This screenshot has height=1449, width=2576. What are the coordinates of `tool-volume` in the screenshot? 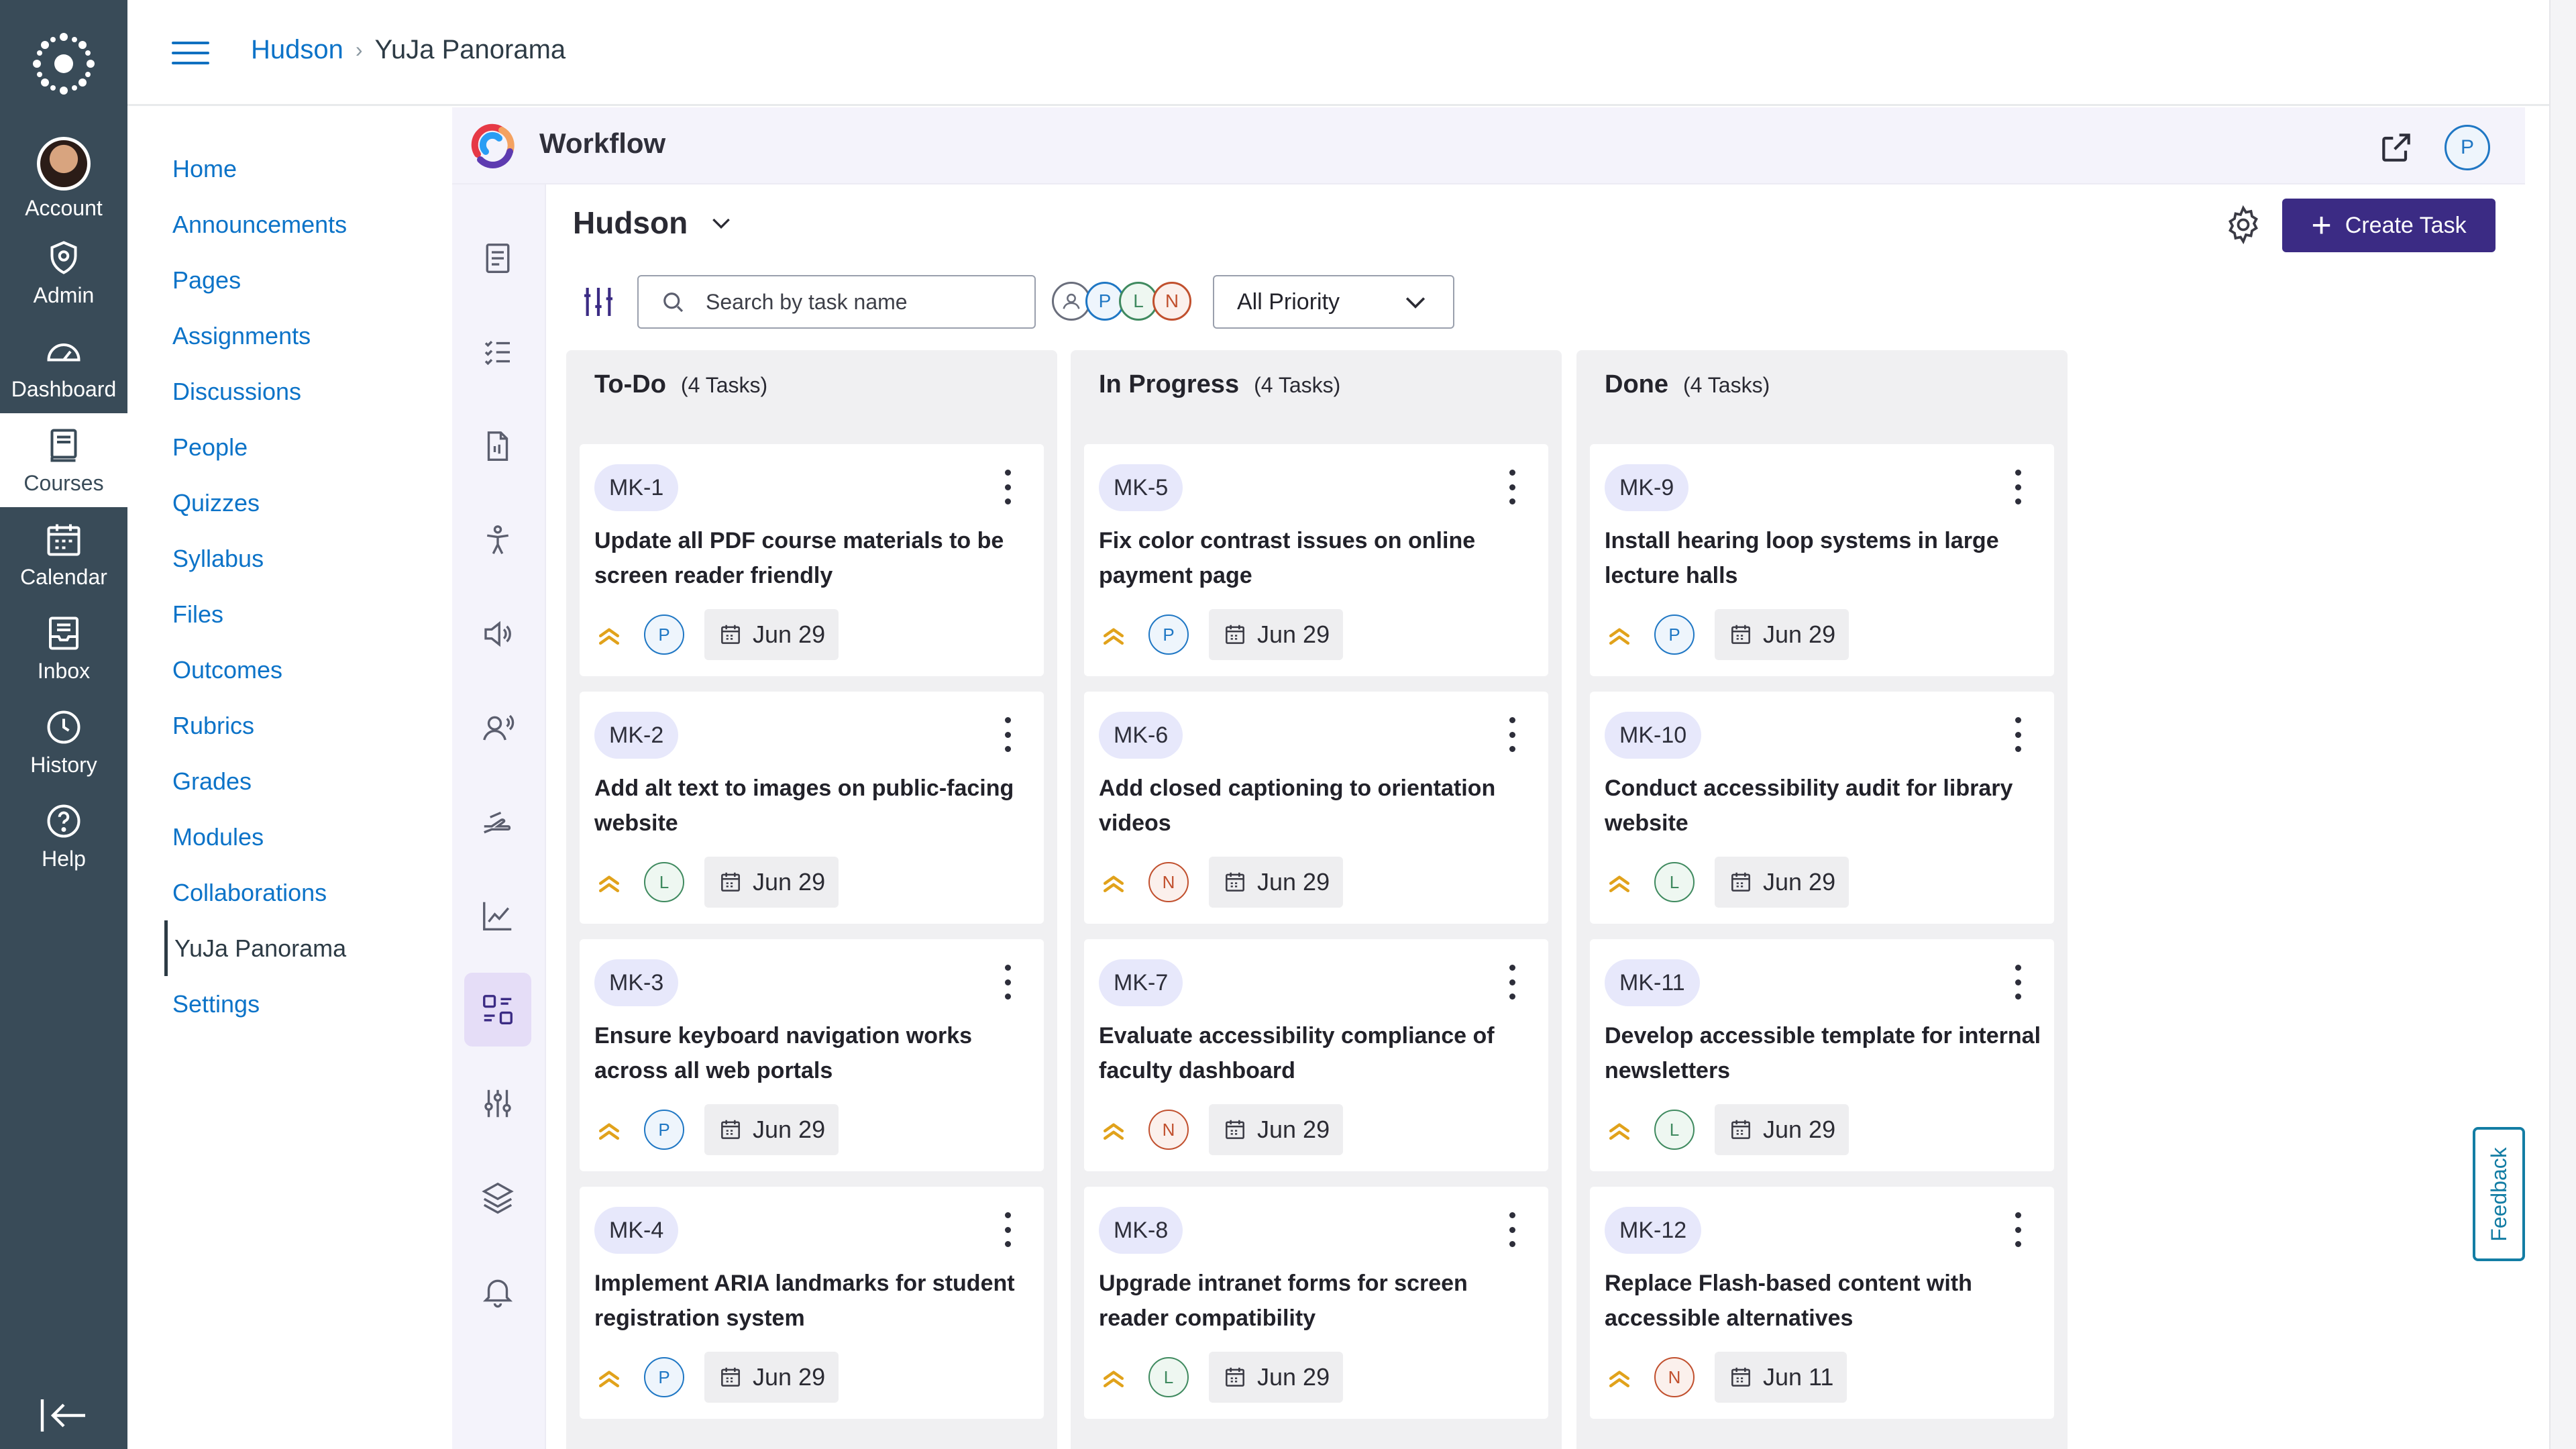 It's located at (497, 634).